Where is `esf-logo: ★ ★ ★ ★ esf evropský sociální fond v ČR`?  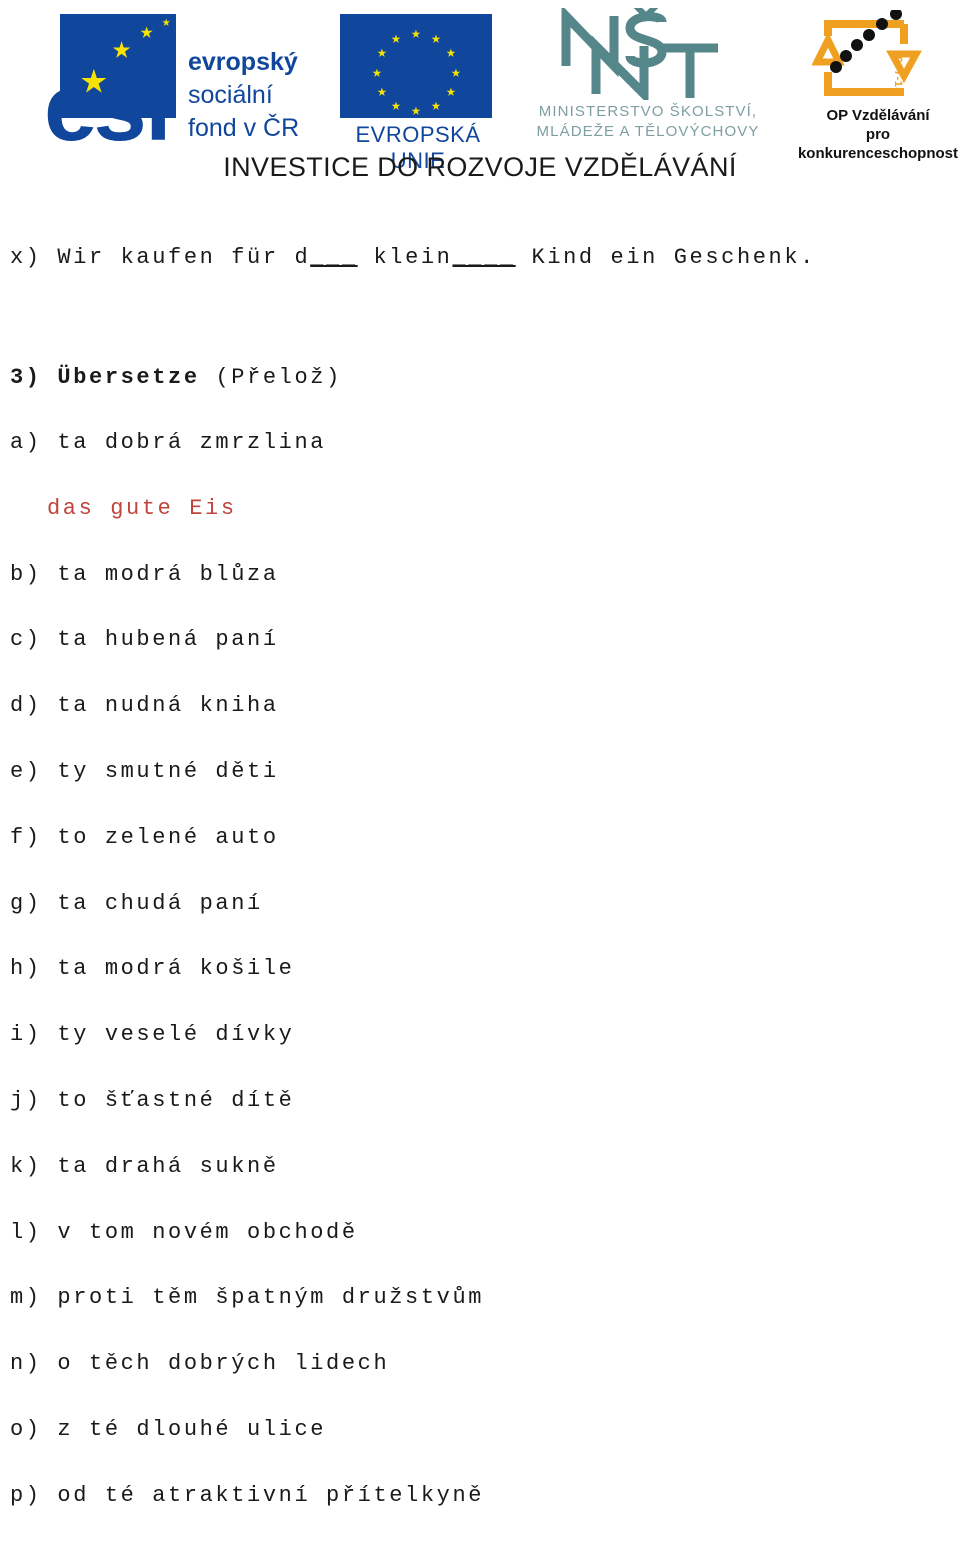 esf-logo: ★ ★ ★ ★ esf evropský sociální fond v ČR is located at coordinates (188, 84).